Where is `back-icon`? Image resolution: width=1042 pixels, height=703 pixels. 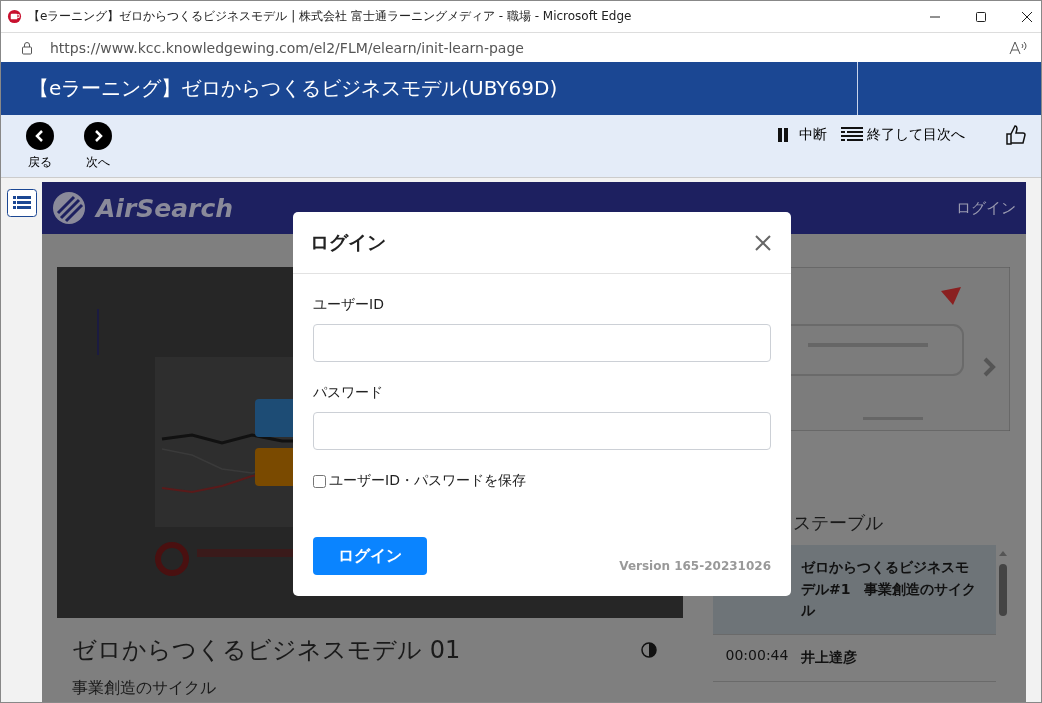 back-icon is located at coordinates (40, 135).